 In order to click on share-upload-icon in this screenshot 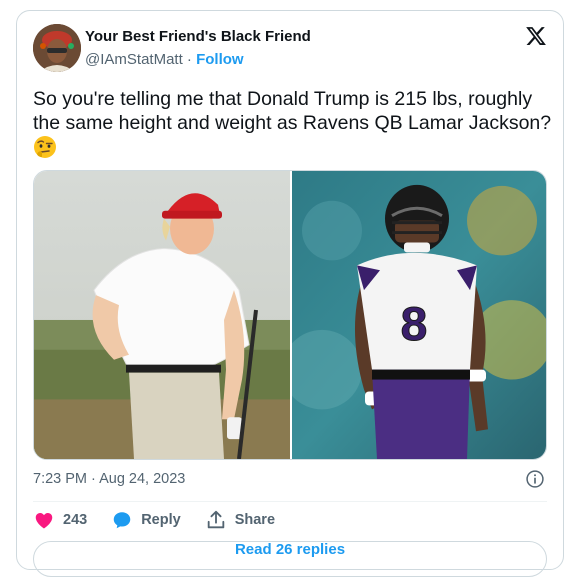, I will do `click(215, 519)`.